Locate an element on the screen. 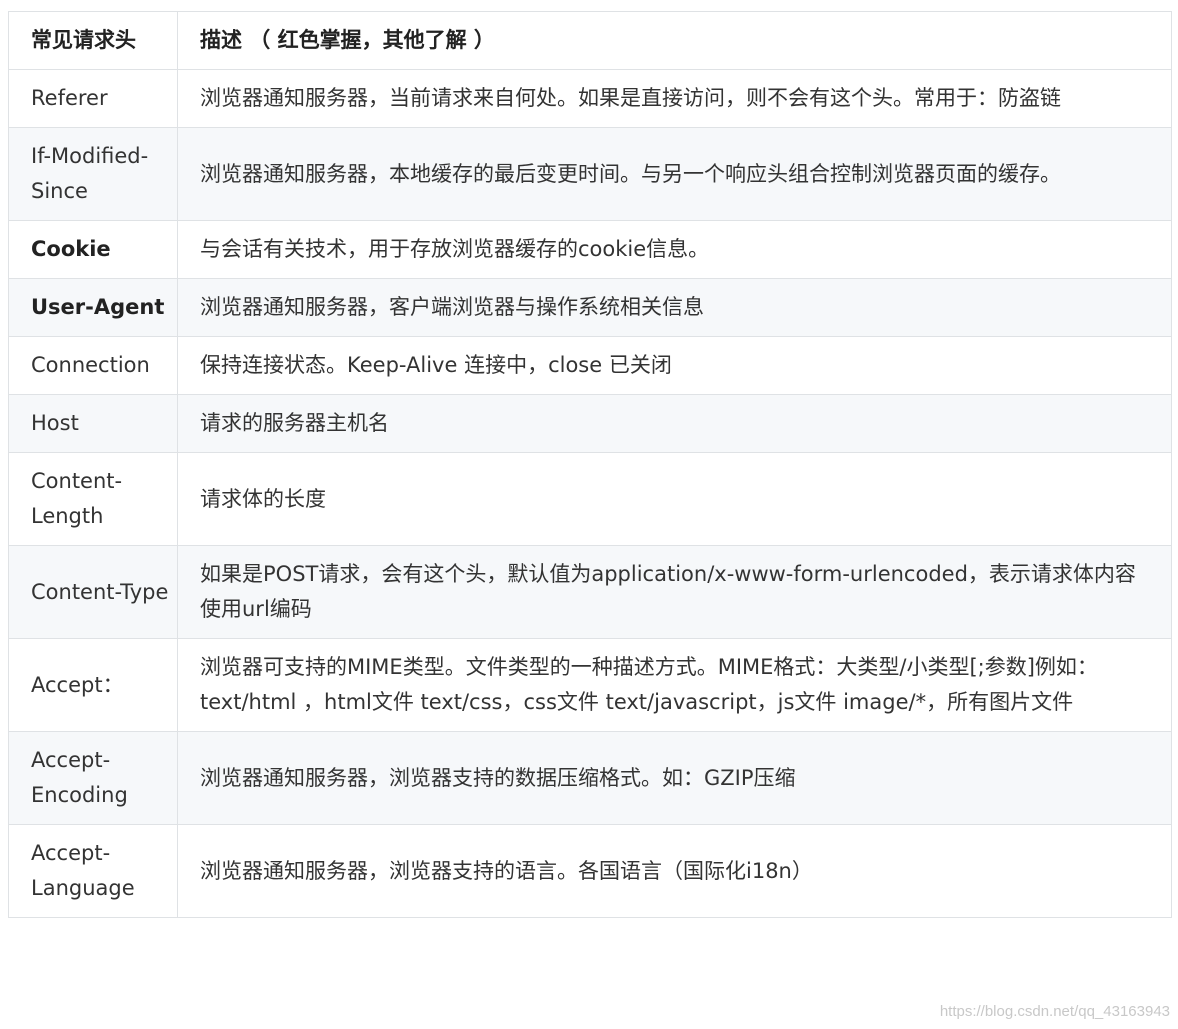 This screenshot has width=1178, height=1029. table-header-row: 常见请求头 描述 （ 红色掌握，其他了解 ） is located at coordinates (590, 40).